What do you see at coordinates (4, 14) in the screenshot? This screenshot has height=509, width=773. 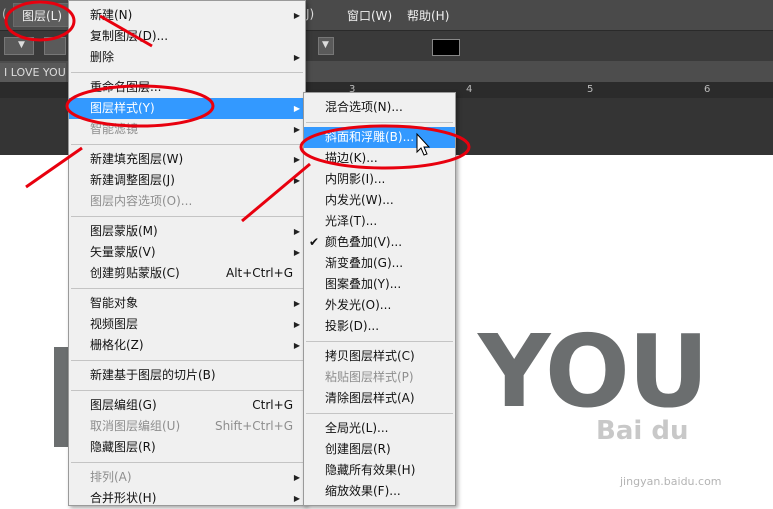 I see `menu-fragment-left: (` at bounding box center [4, 14].